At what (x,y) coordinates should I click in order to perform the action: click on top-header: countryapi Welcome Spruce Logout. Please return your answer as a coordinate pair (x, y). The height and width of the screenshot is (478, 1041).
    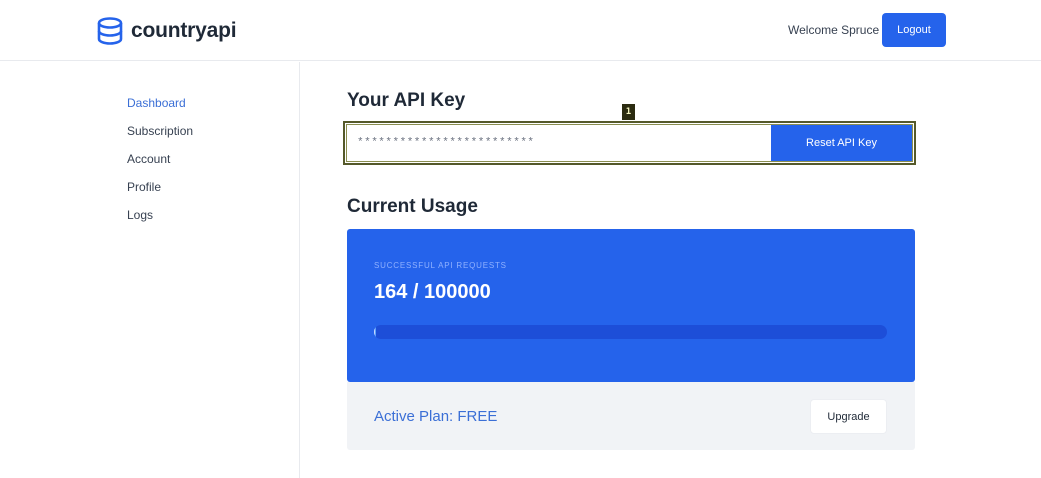
    Looking at the image, I should click on (520, 30).